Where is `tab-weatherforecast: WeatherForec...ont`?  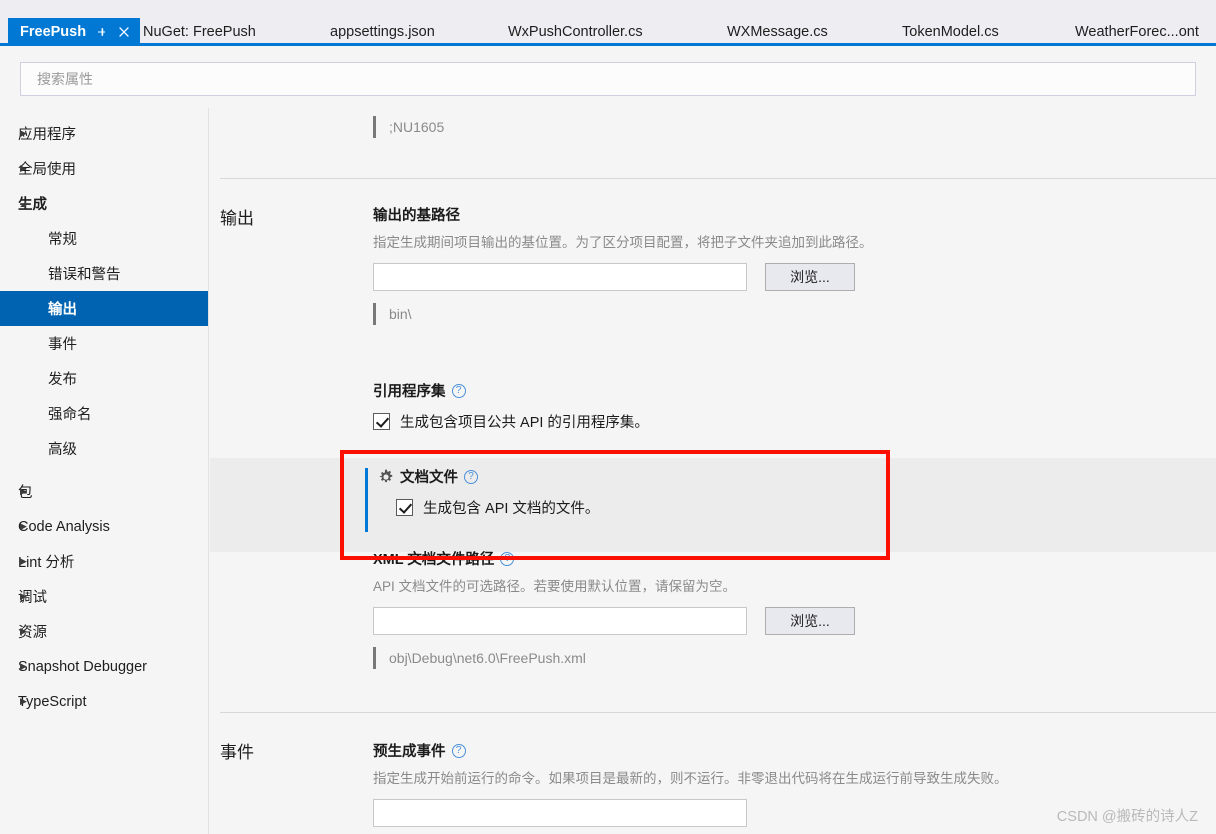 tab-weatherforecast: WeatherForec...ont is located at coordinates (1137, 32).